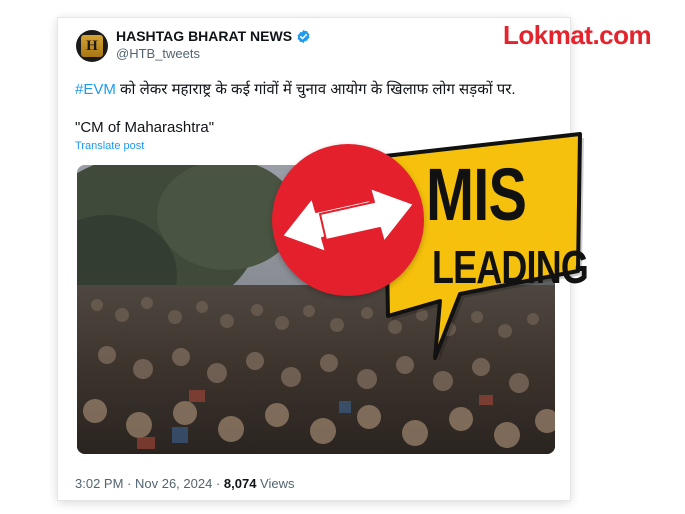  I want to click on account-name: HASHTAG BHARAT NEWS, so click(213, 36).